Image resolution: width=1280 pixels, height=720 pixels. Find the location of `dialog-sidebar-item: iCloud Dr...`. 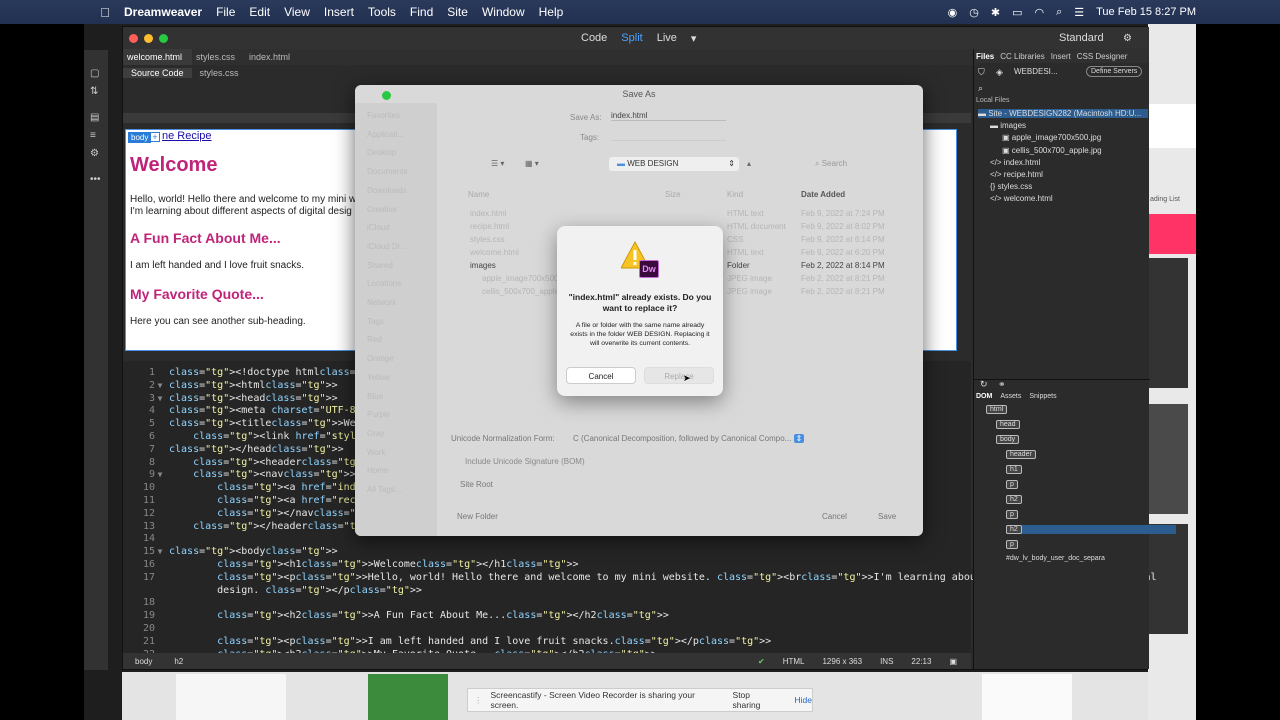

dialog-sidebar-item: iCloud Dr... is located at coordinates (387, 246).